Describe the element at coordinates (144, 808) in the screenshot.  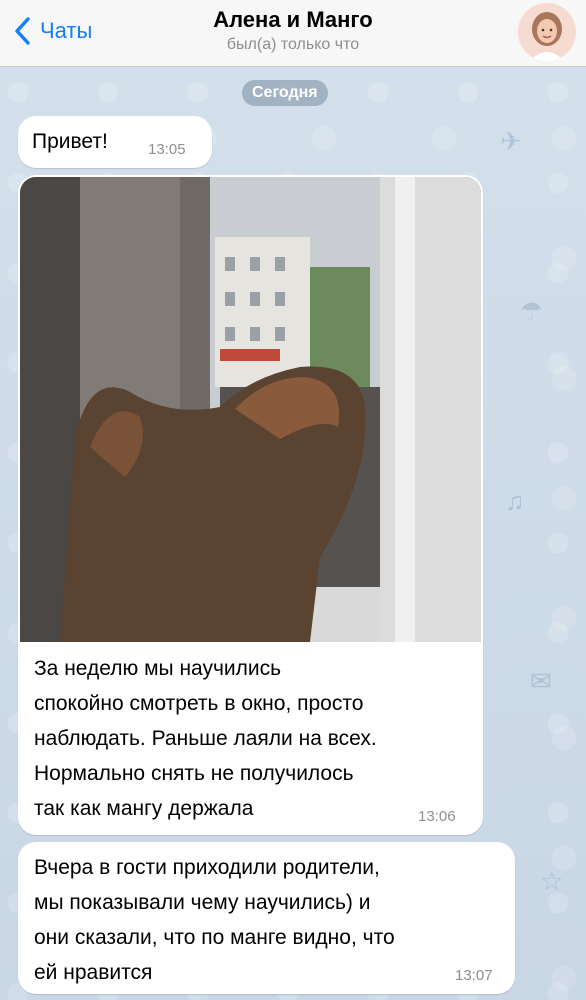
I see `message-line: так как мангу держала` at that location.